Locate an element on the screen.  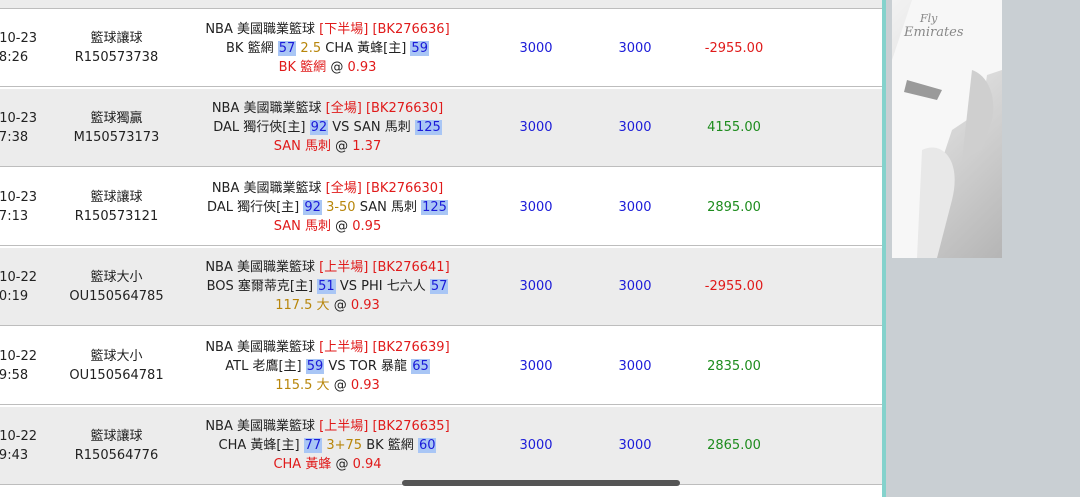
bet-type-cell: 籃球大小 OU150564785 is located at coordinates (116, 287).